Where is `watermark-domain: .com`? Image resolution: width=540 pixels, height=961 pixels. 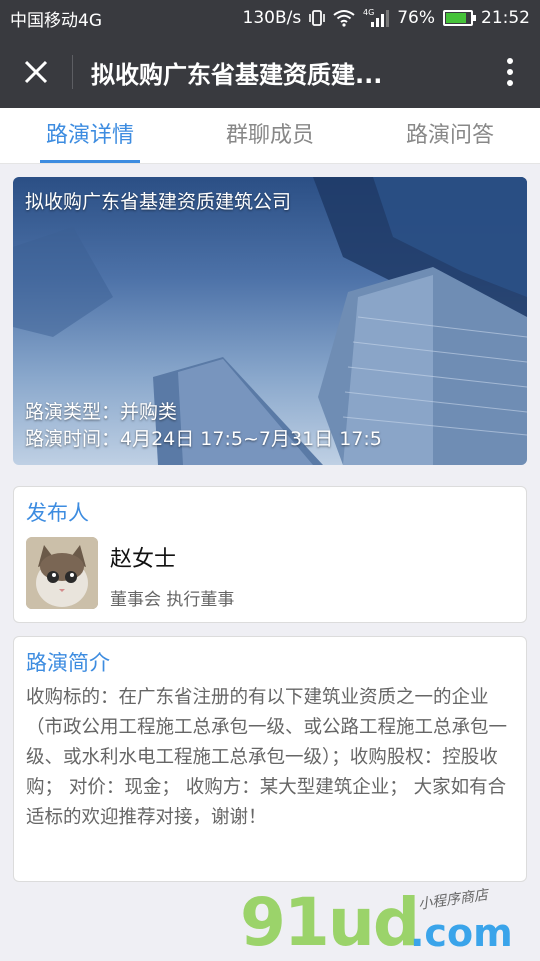
watermark-domain: .com is located at coordinates (461, 933).